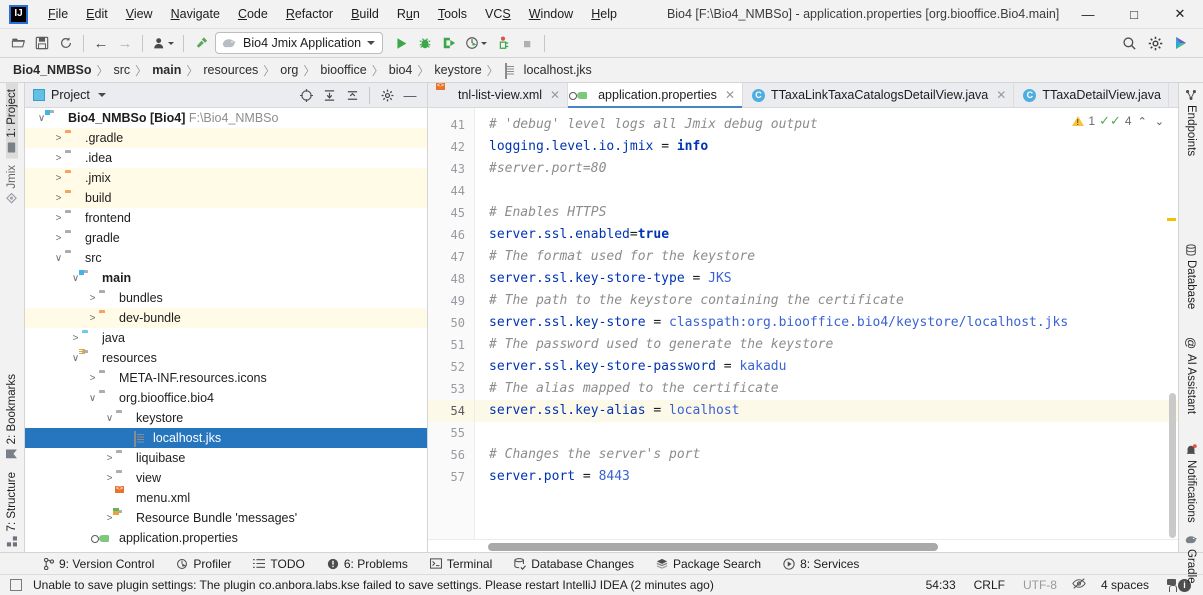  Describe the element at coordinates (226, 398) in the screenshot. I see `tree-node-org-biooffice-bio4: org.biooffice.bio4` at that location.